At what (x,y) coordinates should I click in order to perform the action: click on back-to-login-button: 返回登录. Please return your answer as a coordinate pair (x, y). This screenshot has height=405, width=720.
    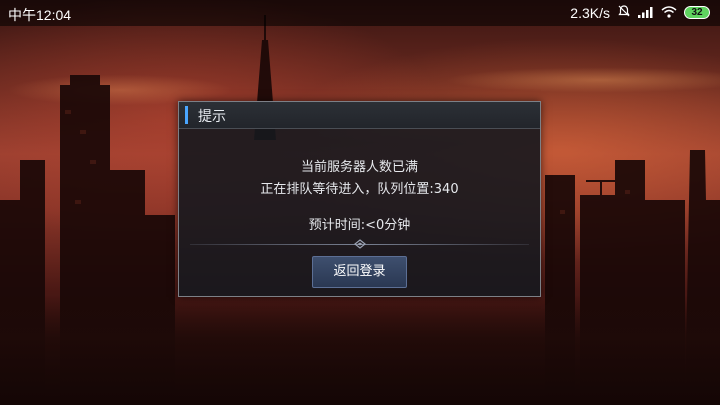
    Looking at the image, I should click on (359, 272).